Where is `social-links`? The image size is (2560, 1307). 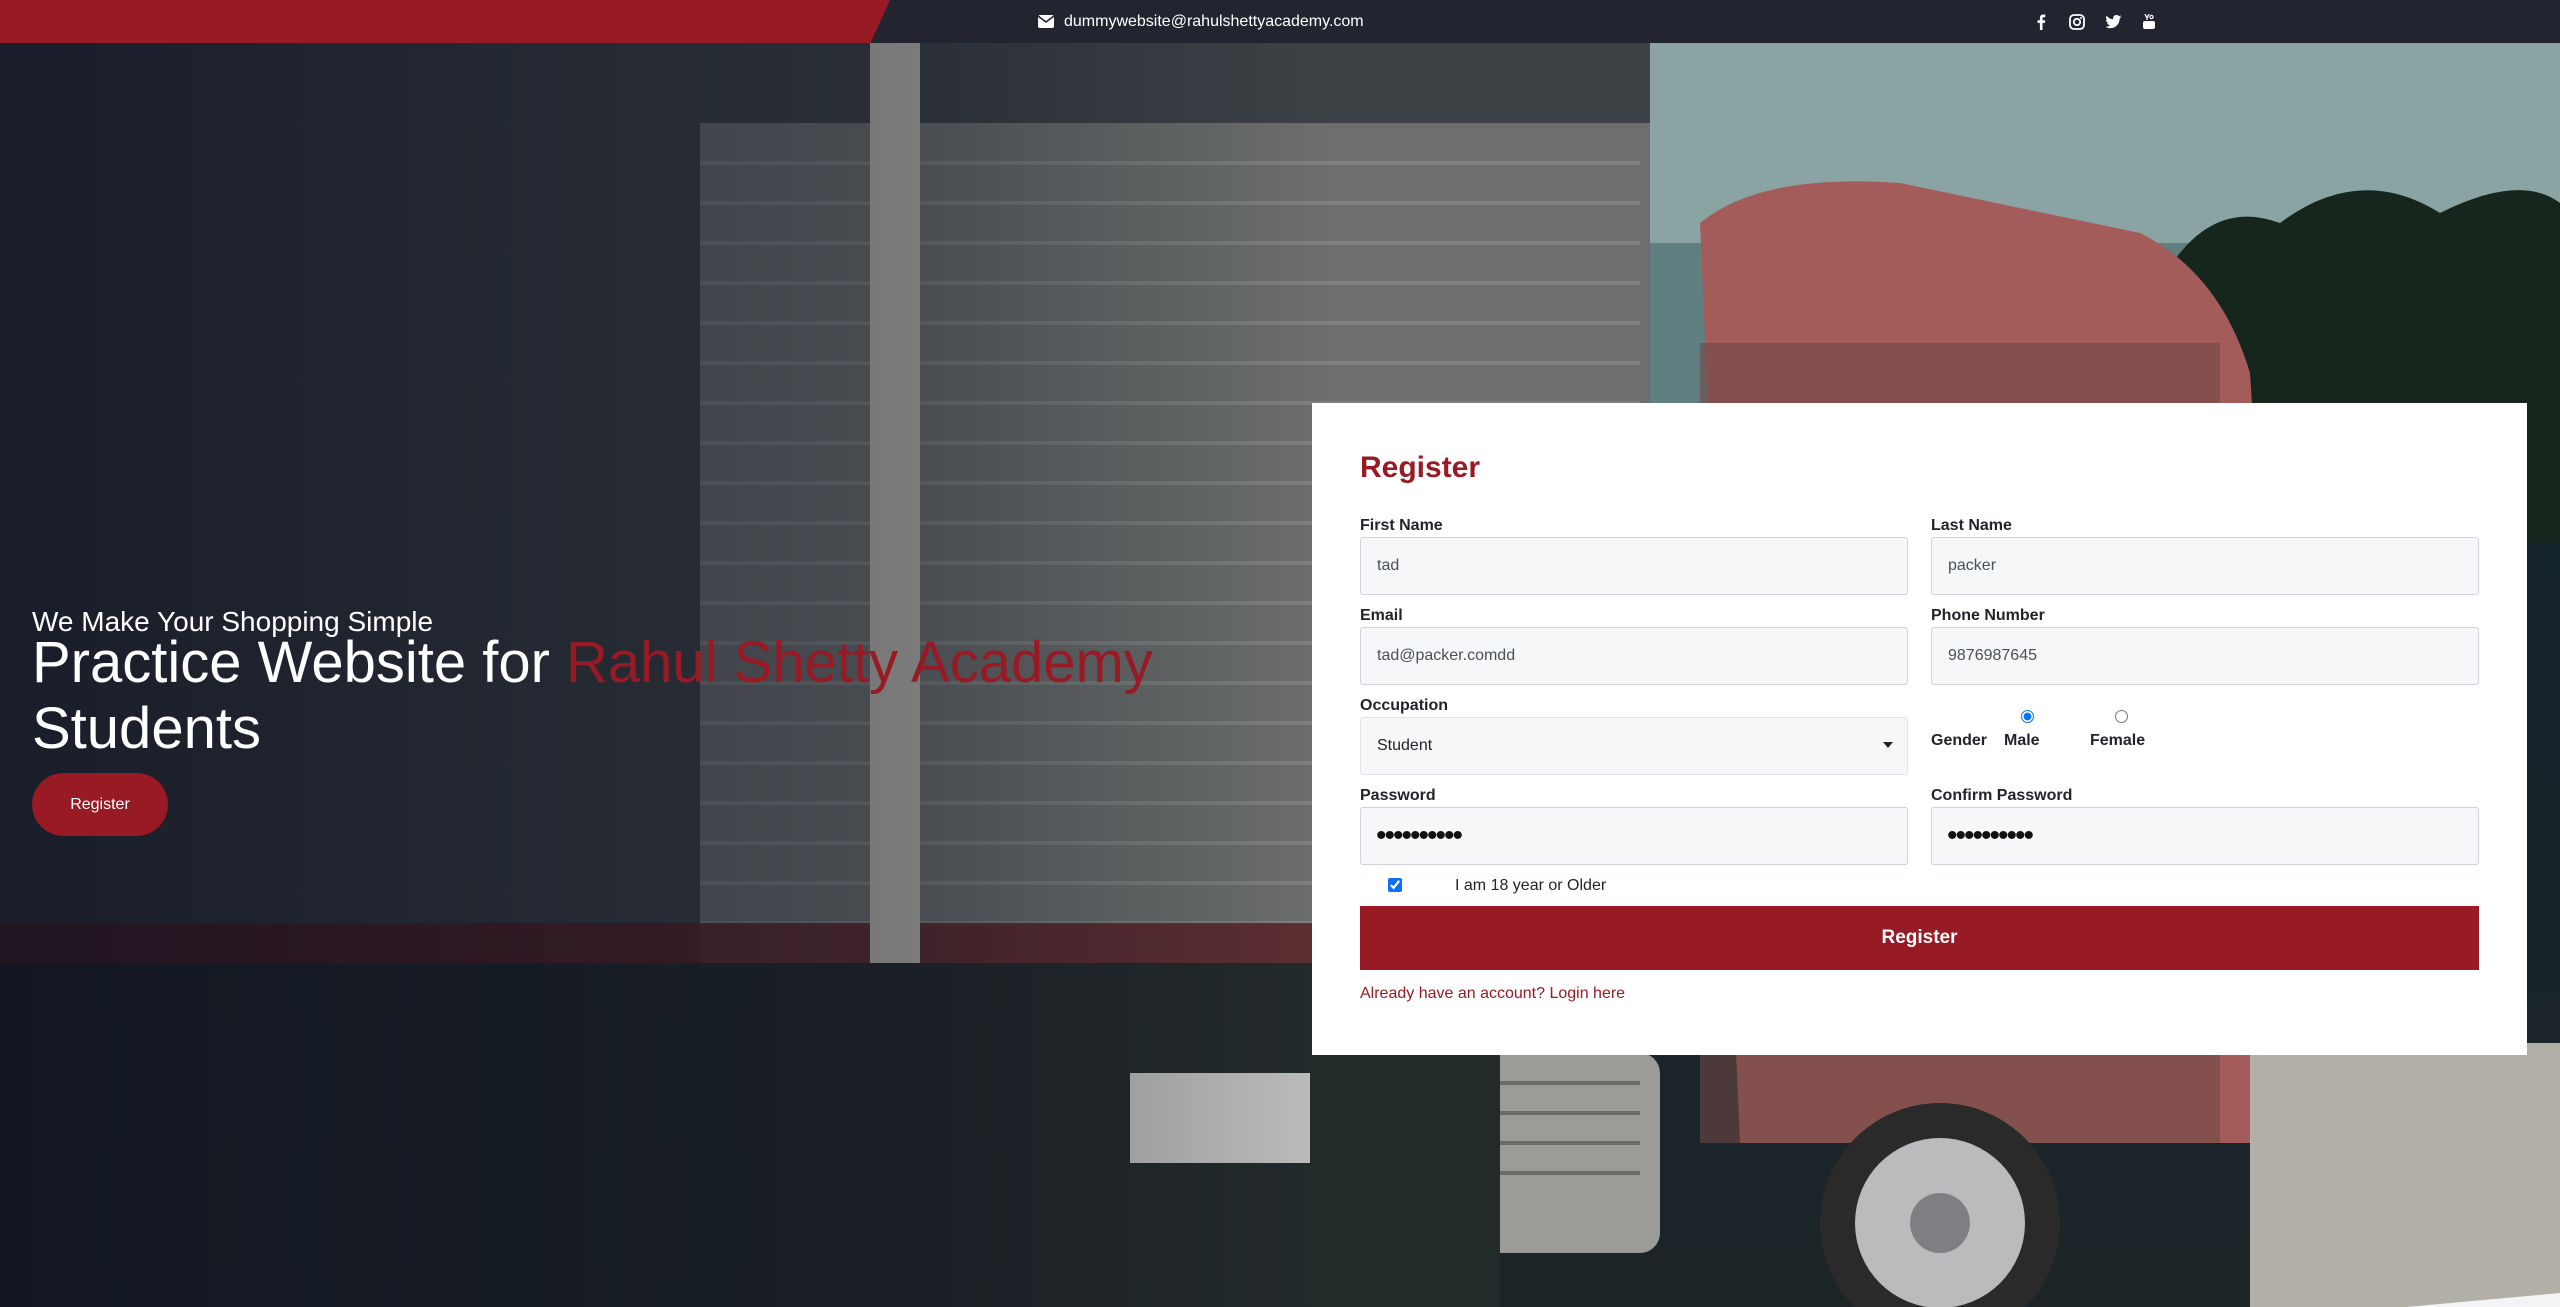
social-links is located at coordinates (2095, 21).